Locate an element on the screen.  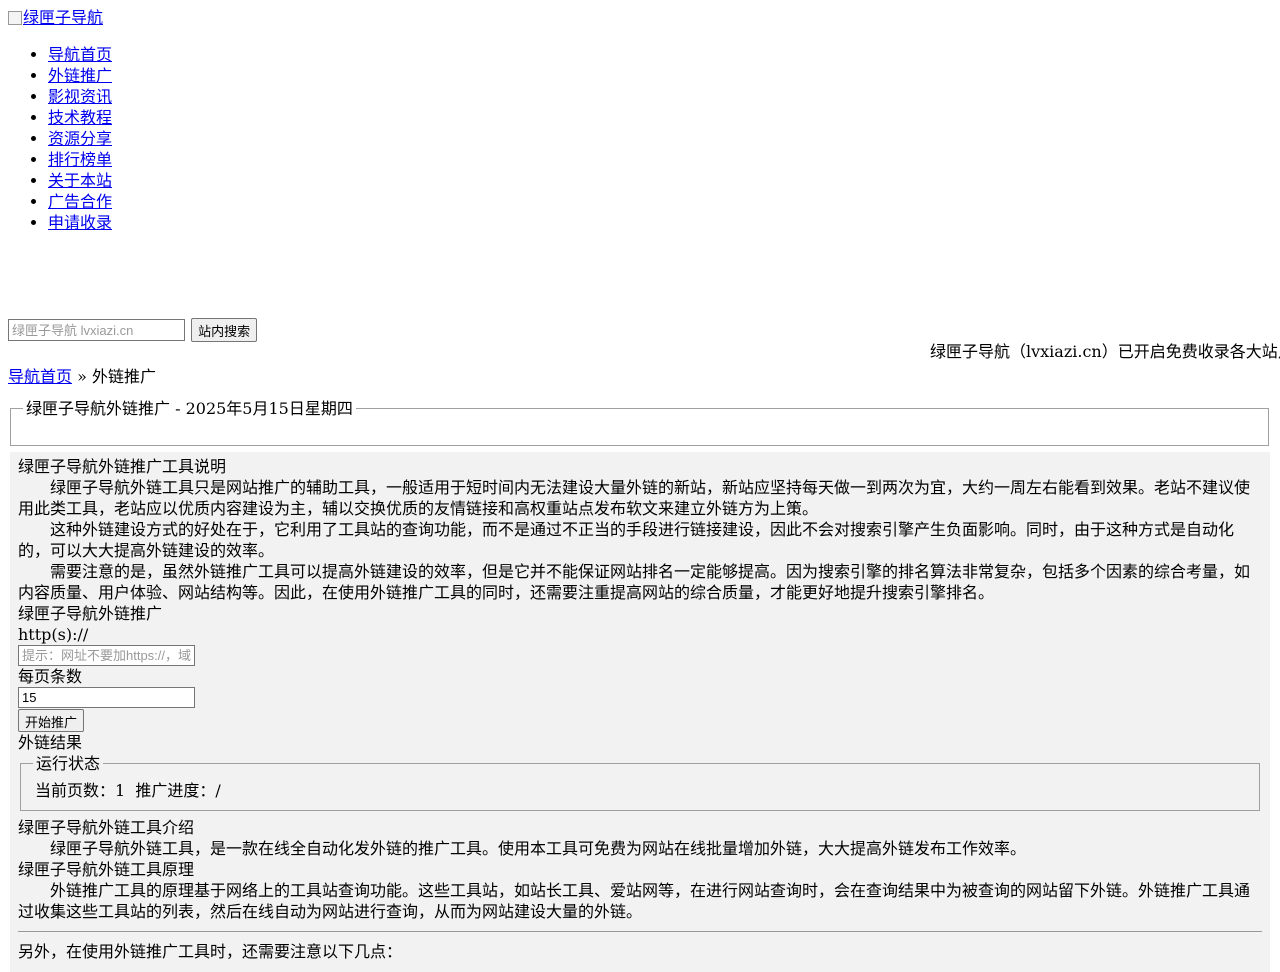
tool-intro-heading: 绿匣子导航外链工具介绍 is located at coordinates (106, 827).